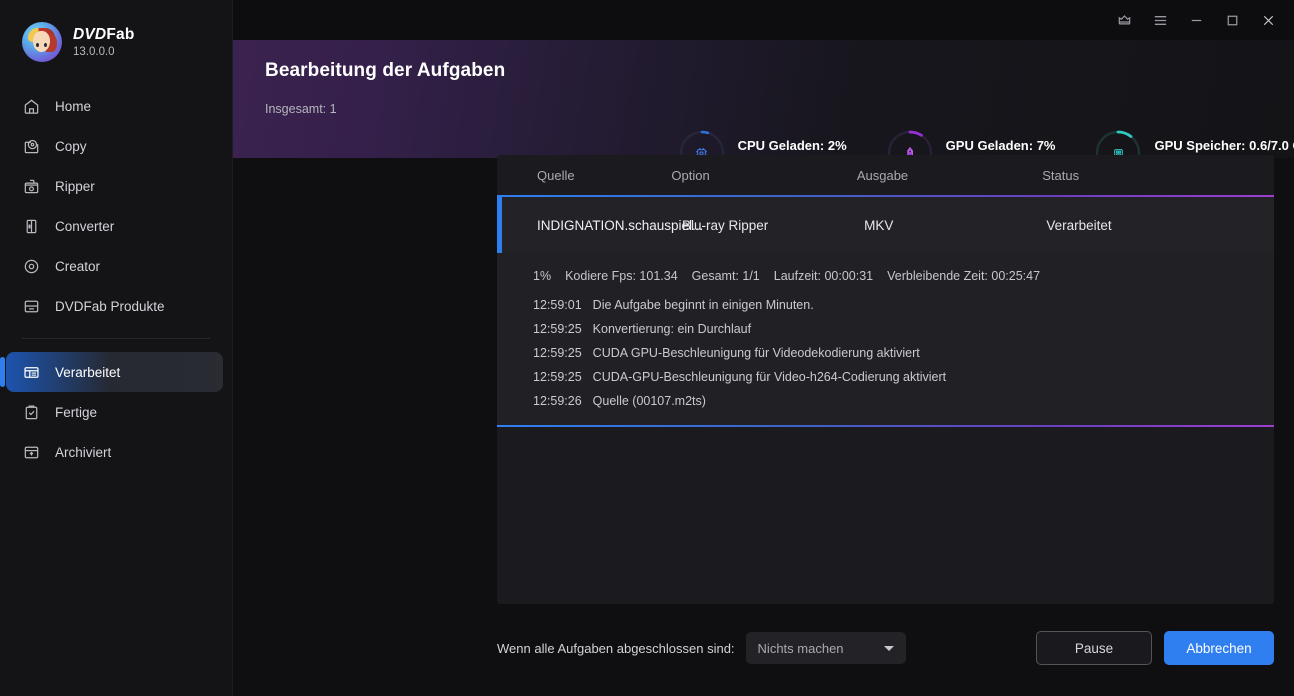  I want to click on hamburger-menu-icon, so click(1160, 20).